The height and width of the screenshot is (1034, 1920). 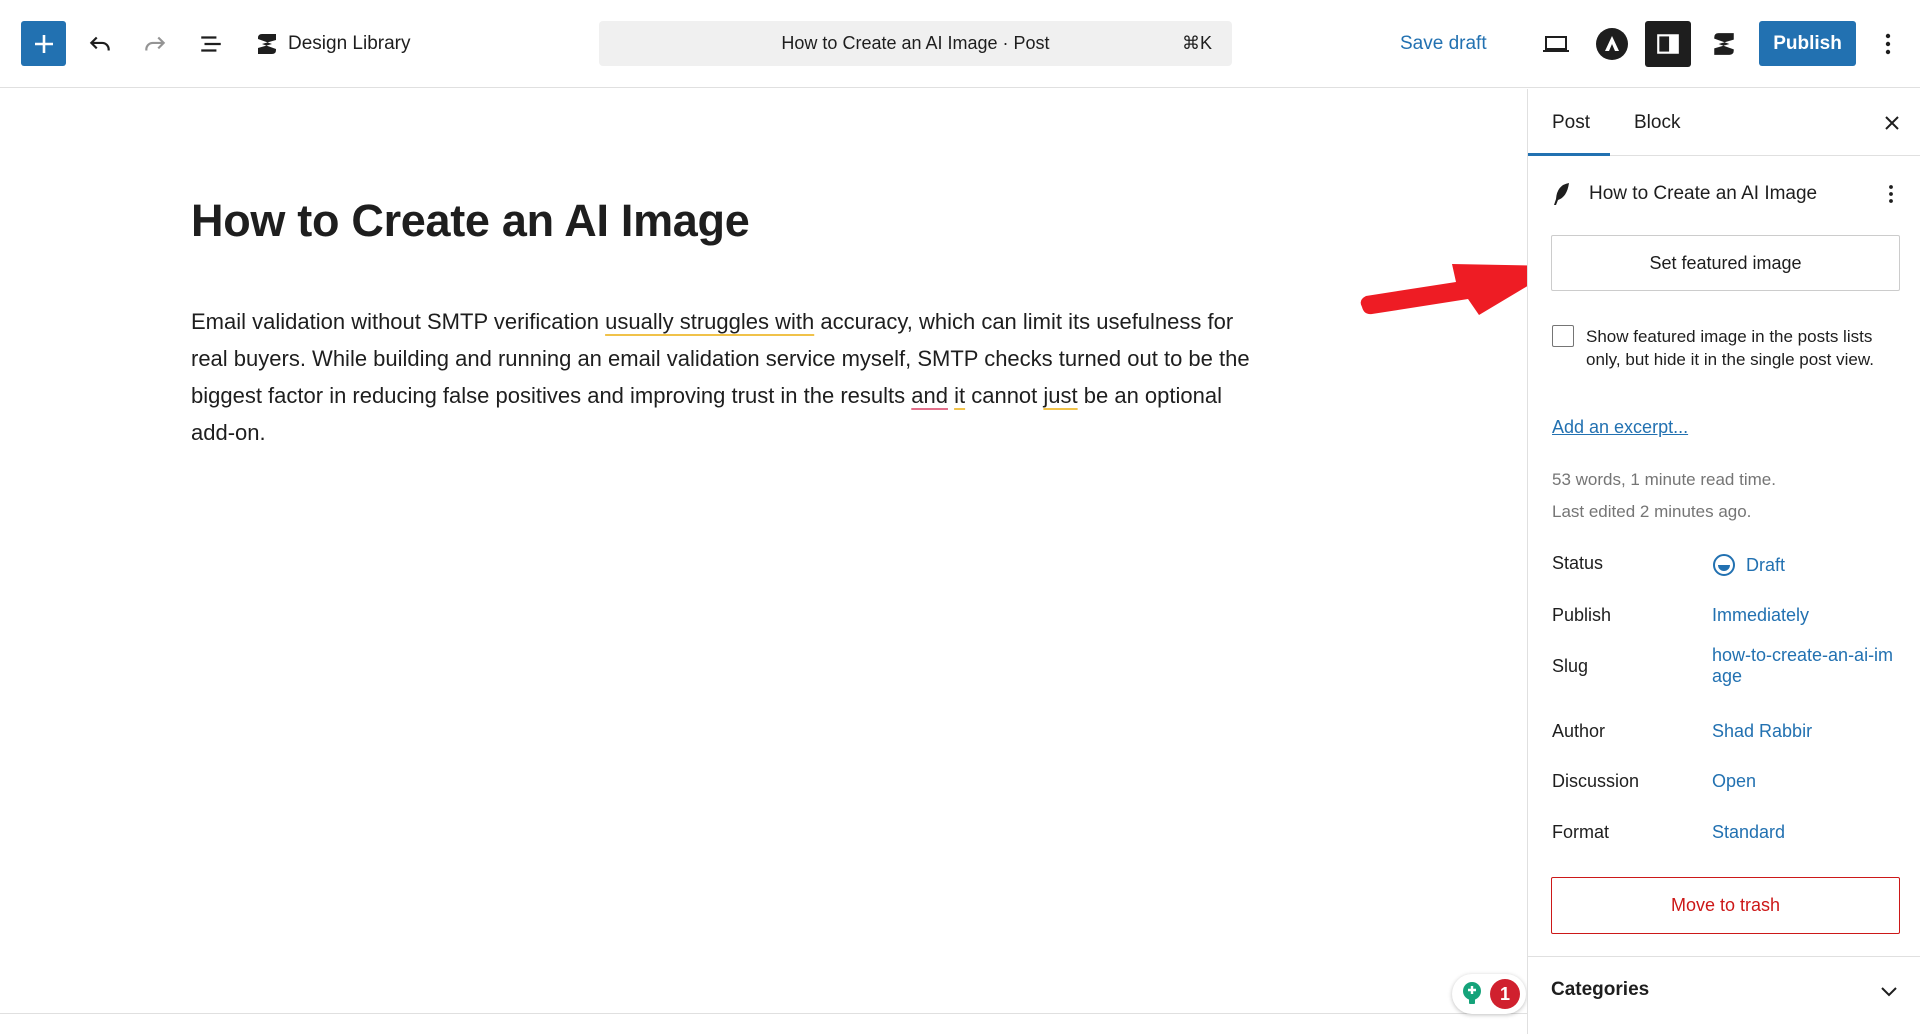 I want to click on redo-icon, so click(x=155, y=43).